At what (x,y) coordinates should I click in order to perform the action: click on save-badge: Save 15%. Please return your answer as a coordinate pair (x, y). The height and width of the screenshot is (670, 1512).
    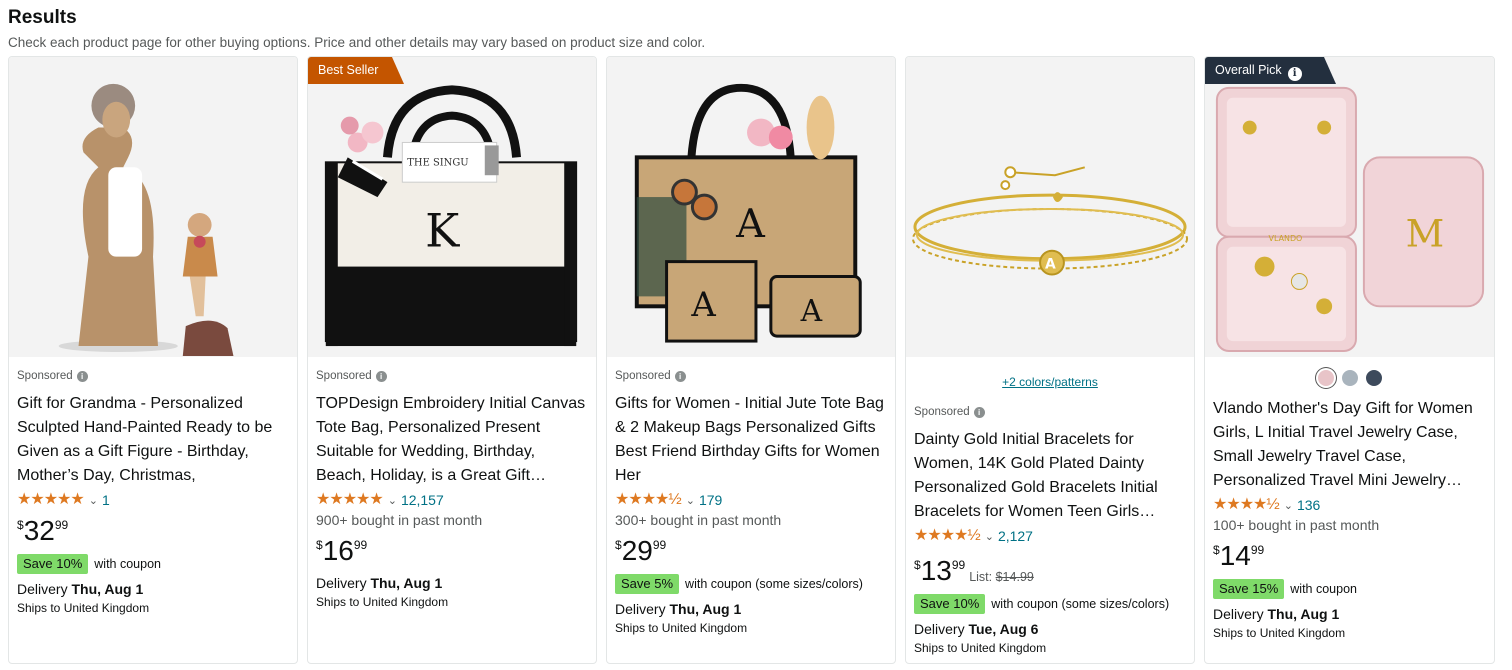
    Looking at the image, I should click on (1249, 589).